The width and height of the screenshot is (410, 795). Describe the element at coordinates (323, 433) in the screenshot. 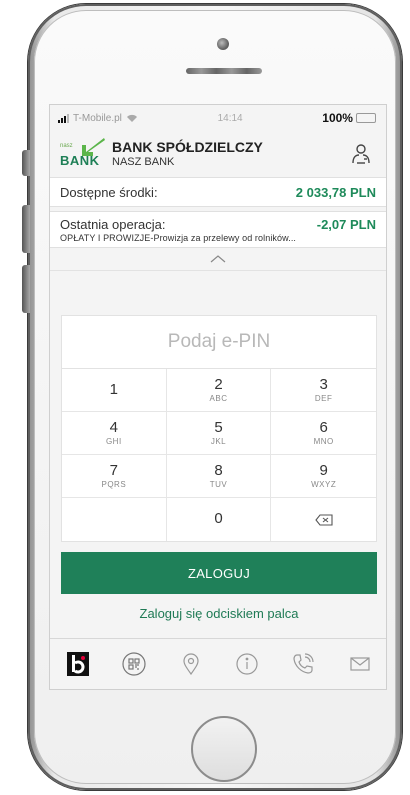

I see `key-6: 6 MNO` at that location.